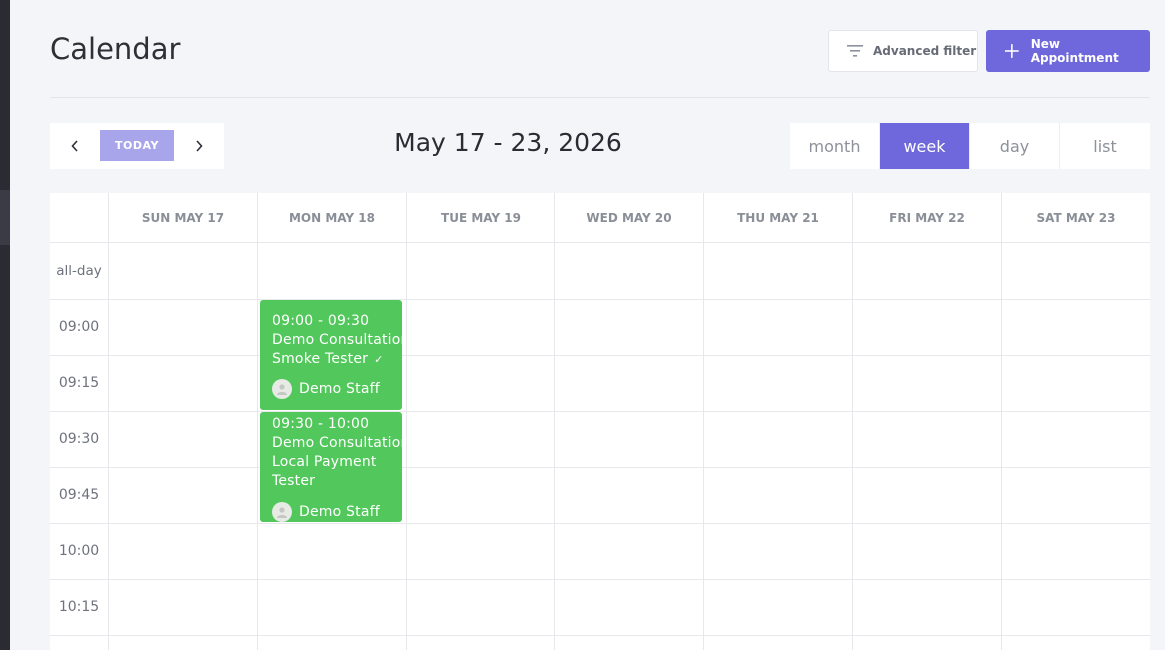 The width and height of the screenshot is (1165, 650). What do you see at coordinates (379, 359) in the screenshot?
I see `check-icon: ✓` at bounding box center [379, 359].